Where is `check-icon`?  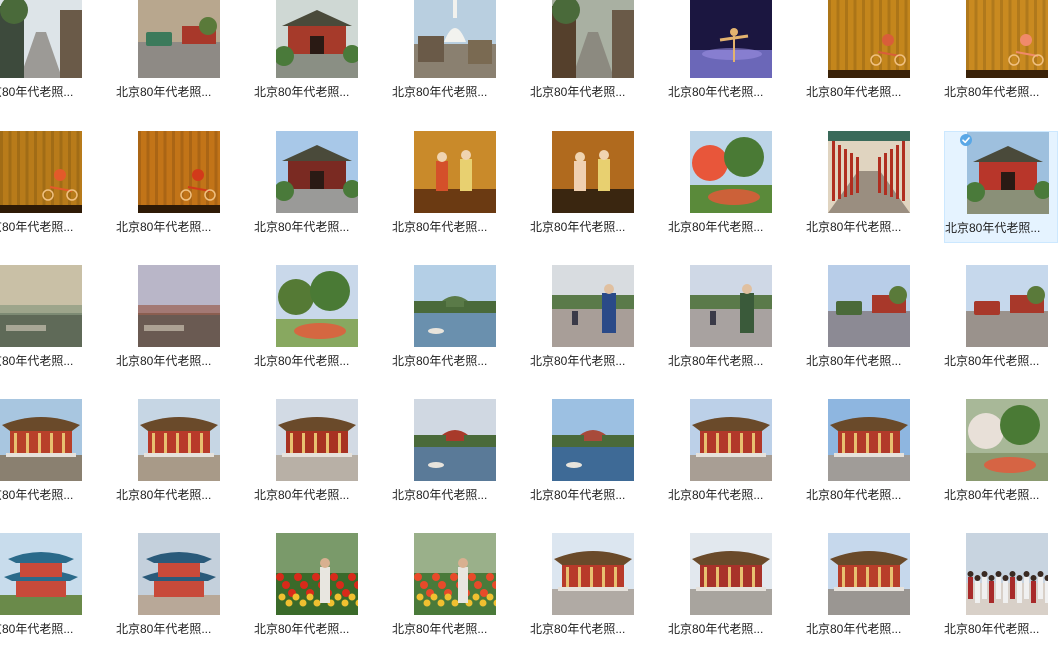 check-icon is located at coordinates (966, 140).